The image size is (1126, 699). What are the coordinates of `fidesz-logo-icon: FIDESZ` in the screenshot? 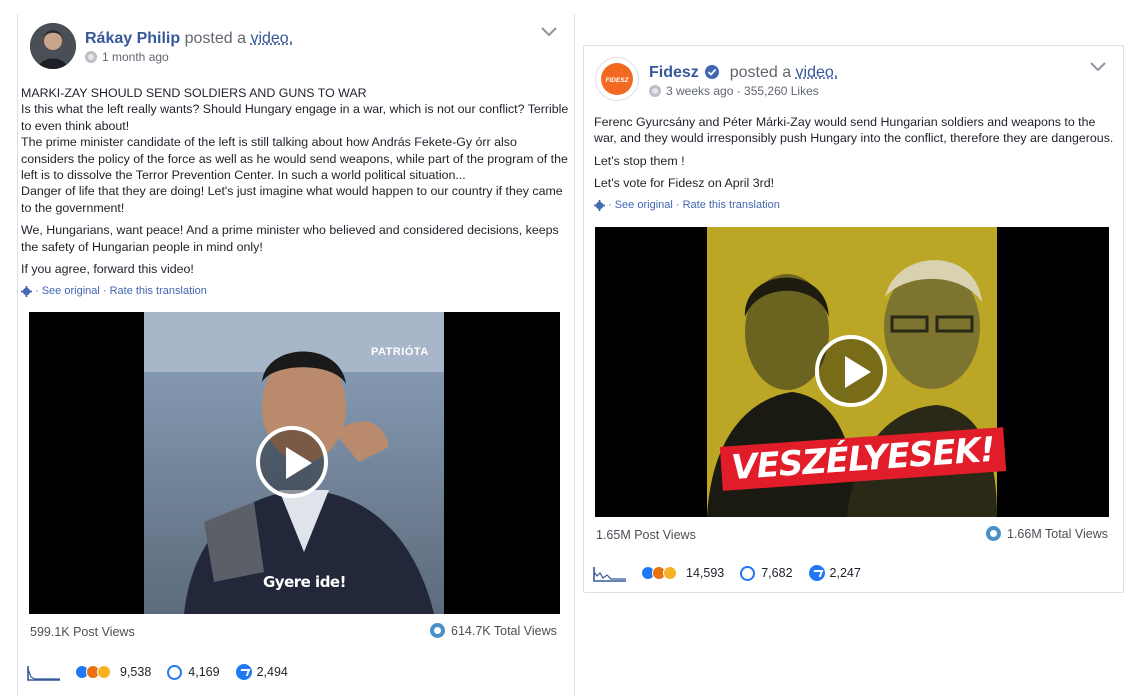 It's located at (617, 79).